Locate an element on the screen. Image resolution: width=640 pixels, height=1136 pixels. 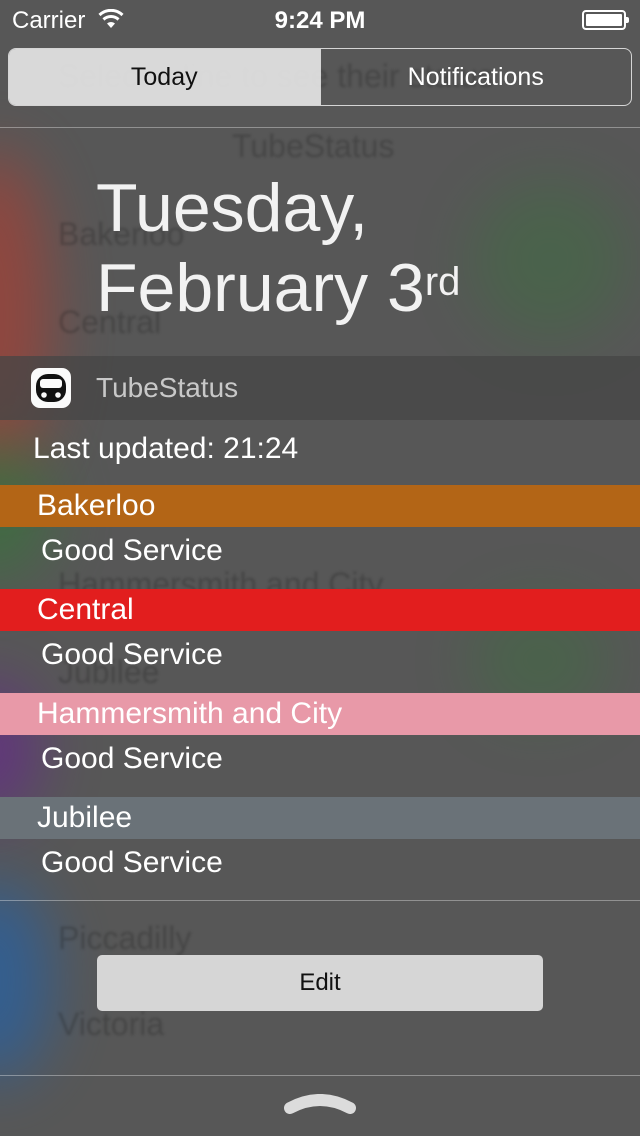
line-name: Jubilee is located at coordinates (85, 817).